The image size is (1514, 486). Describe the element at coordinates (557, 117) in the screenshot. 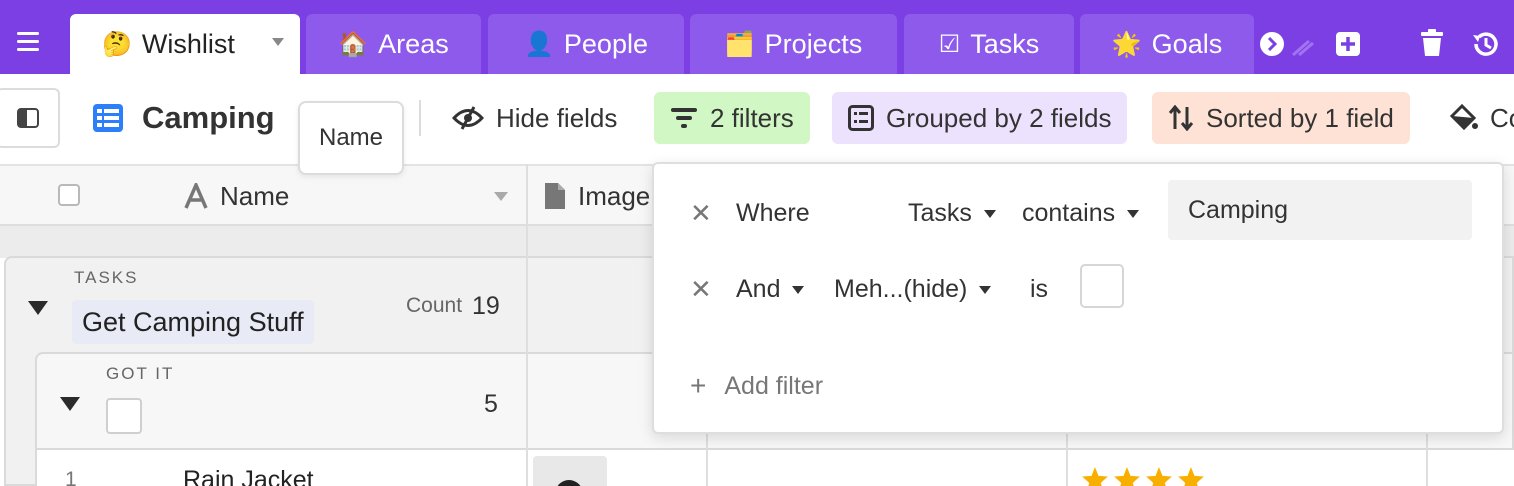

I see `hide-fields-label: Hide fields` at that location.